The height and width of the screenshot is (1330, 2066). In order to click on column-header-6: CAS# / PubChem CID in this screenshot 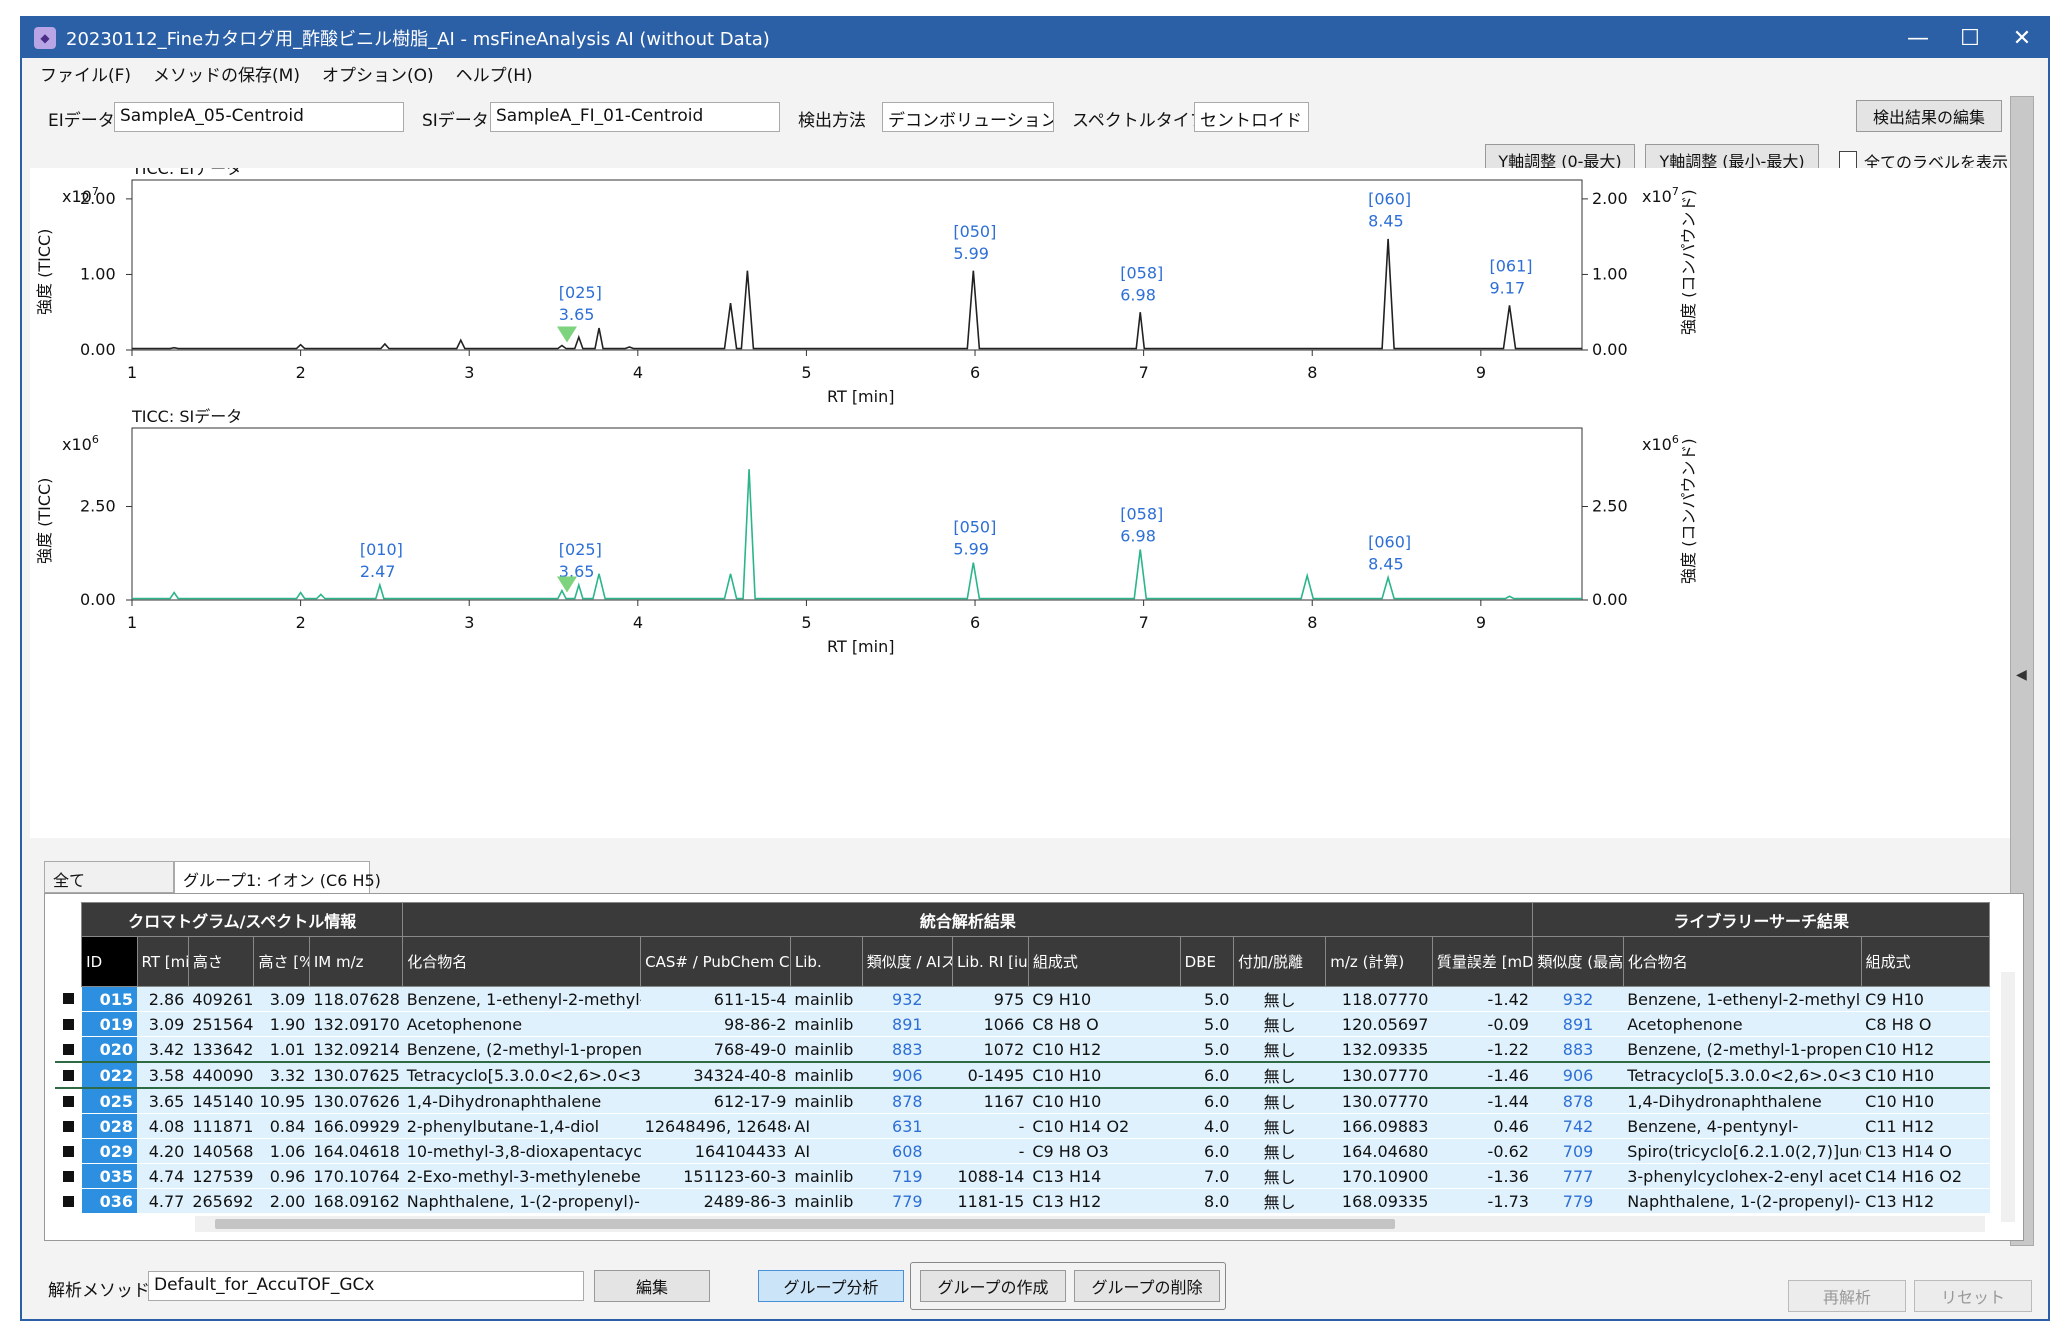, I will do `click(715, 961)`.